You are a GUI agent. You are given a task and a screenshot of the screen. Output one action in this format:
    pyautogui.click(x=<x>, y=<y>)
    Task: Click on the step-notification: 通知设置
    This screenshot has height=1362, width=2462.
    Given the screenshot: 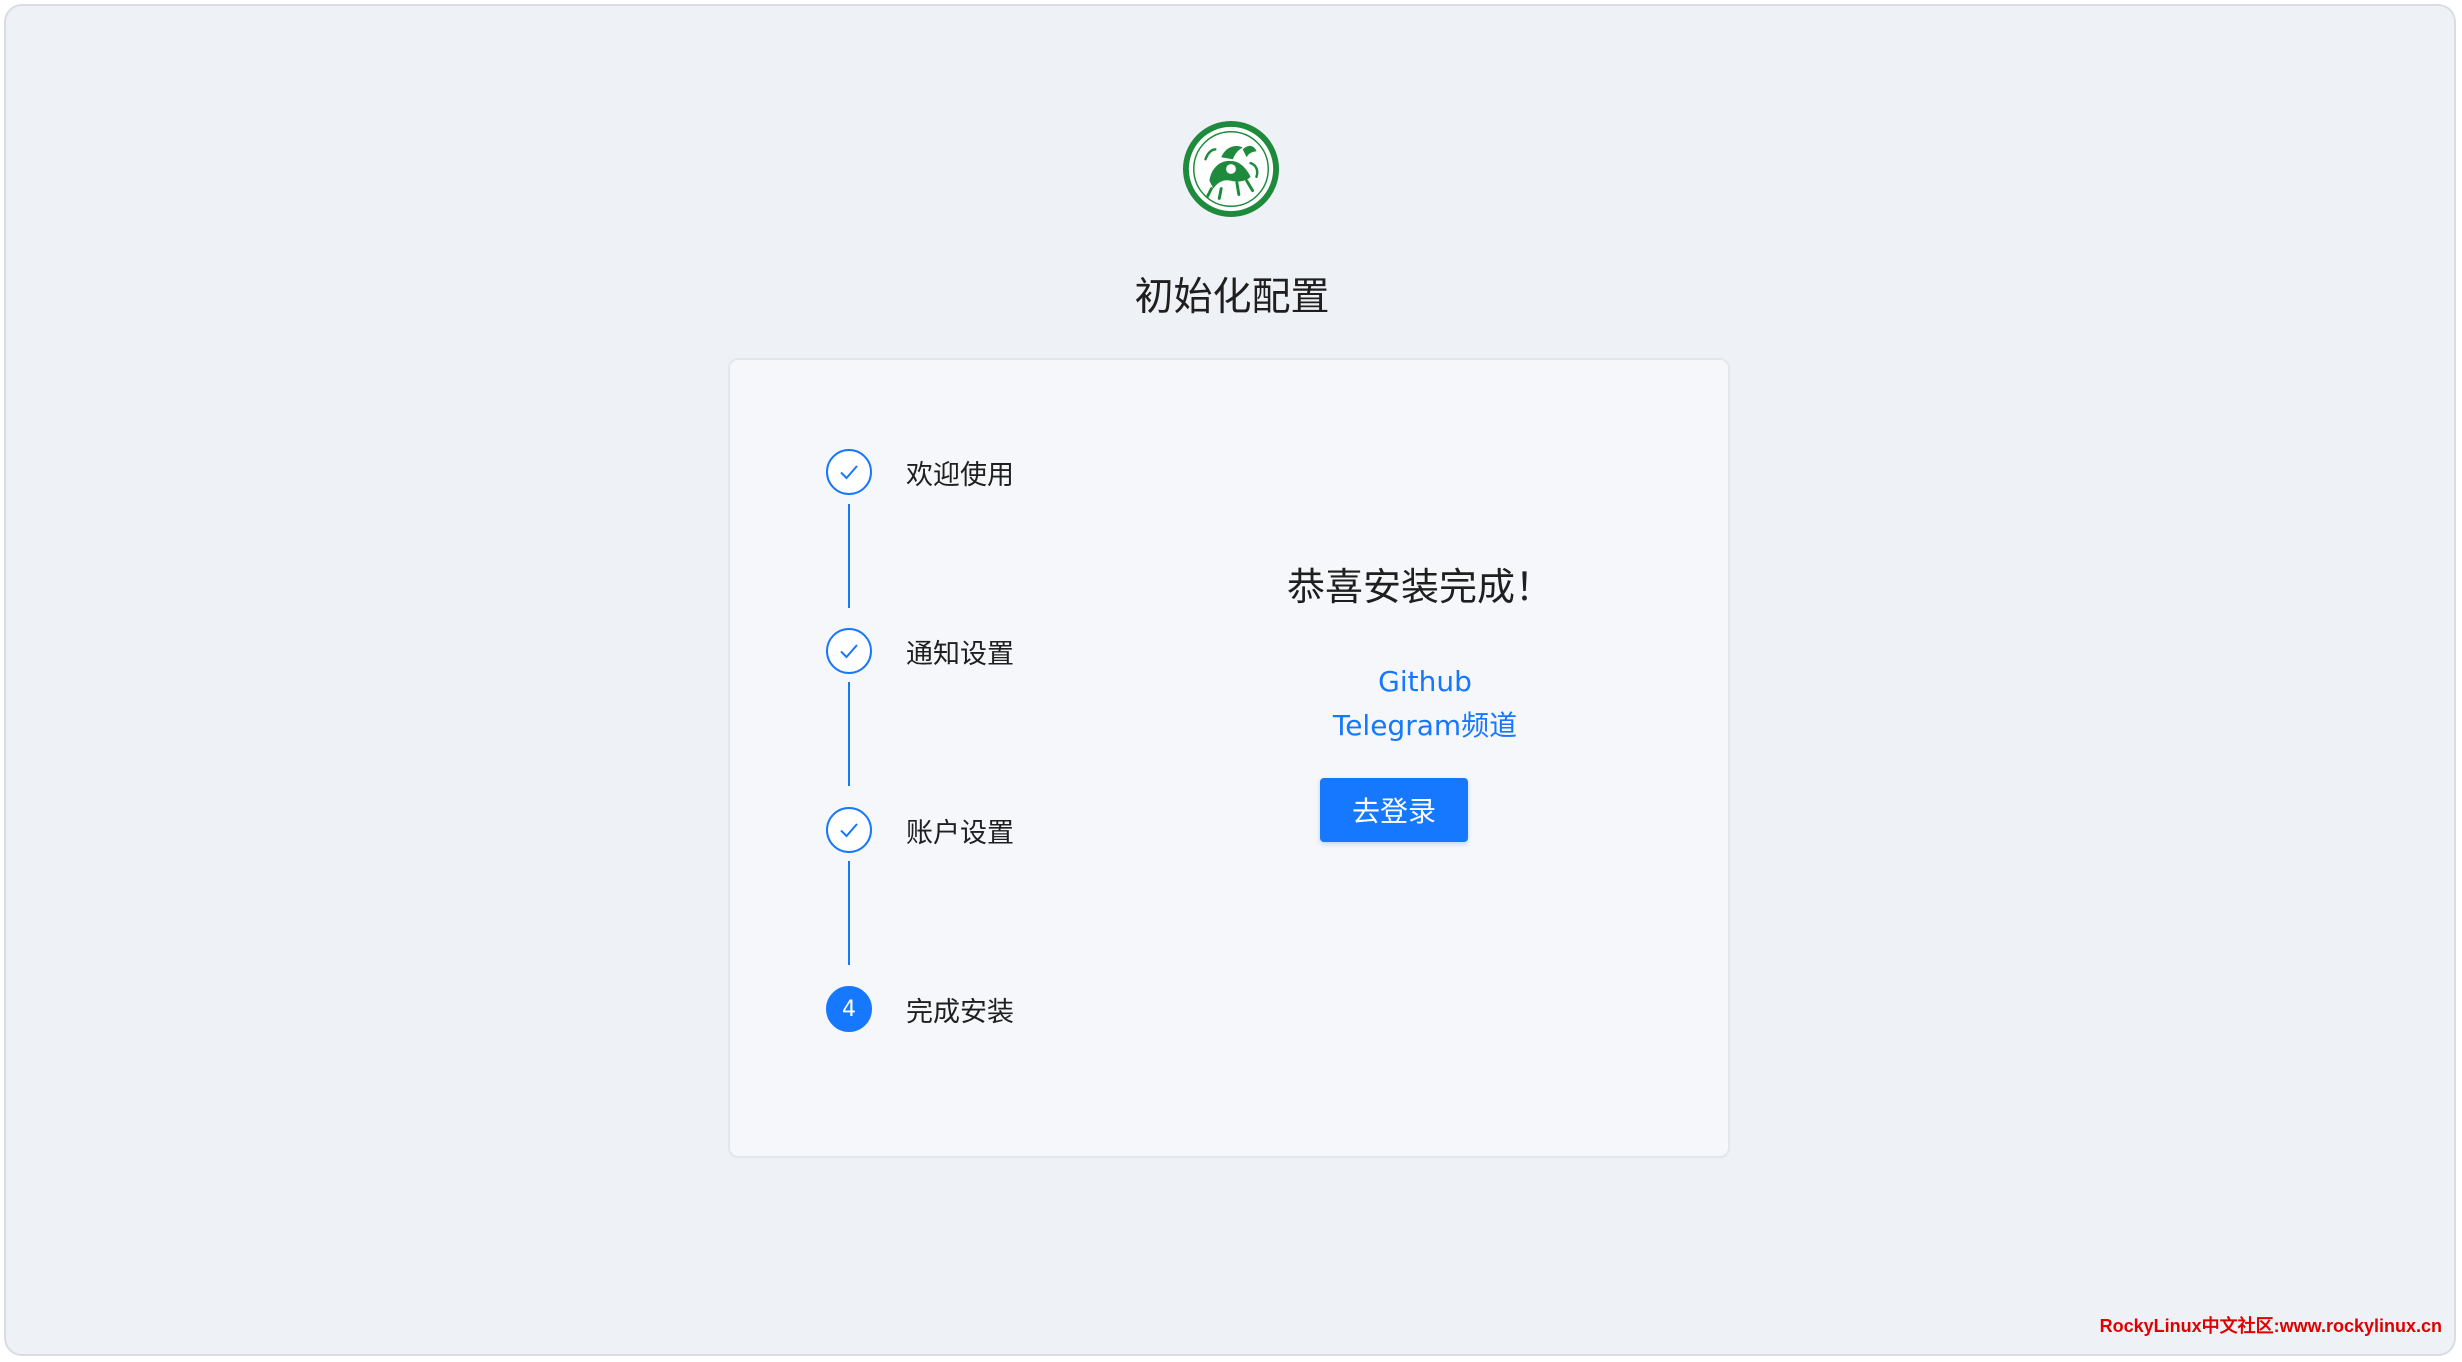 What is the action you would take?
    pyautogui.click(x=920, y=651)
    